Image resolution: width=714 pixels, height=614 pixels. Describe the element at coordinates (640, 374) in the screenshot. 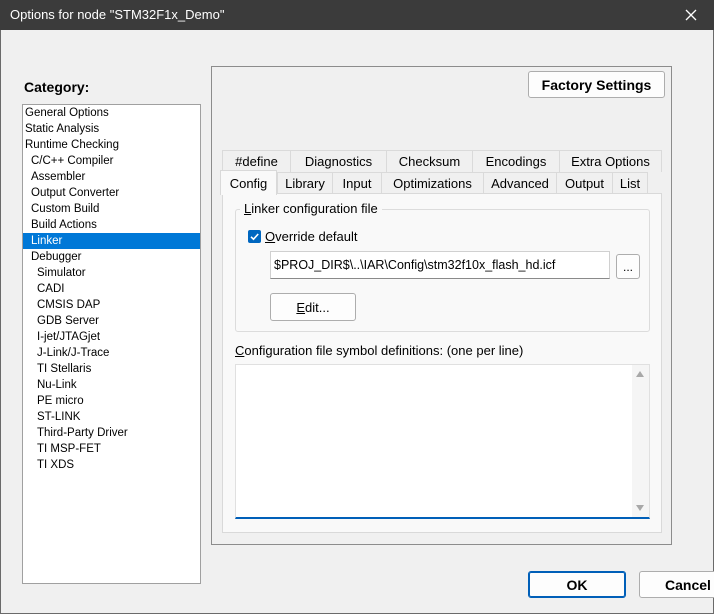

I see `scroll-up-arrow-icon` at that location.